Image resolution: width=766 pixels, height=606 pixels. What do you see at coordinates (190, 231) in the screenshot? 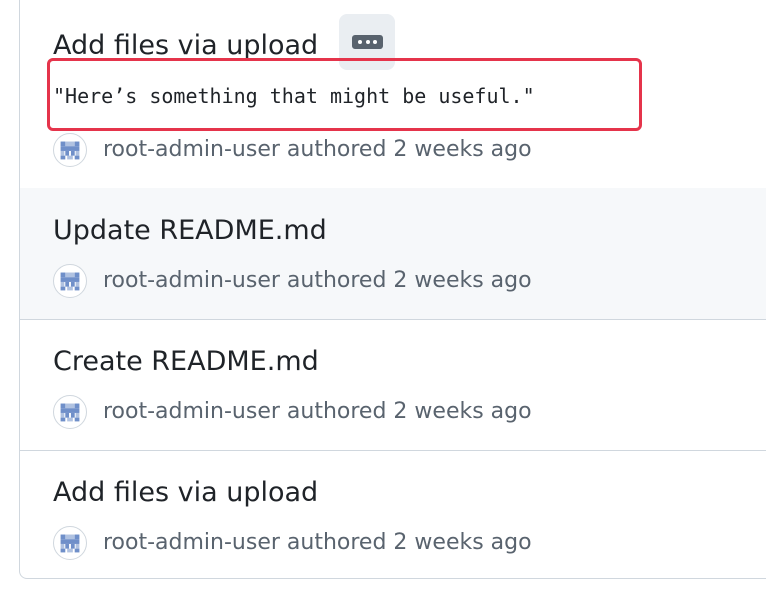
I see `commit-title: Update README.md` at bounding box center [190, 231].